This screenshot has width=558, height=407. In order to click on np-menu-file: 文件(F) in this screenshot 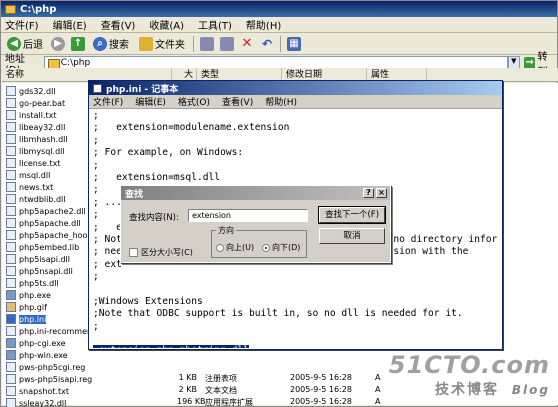, I will do `click(108, 101)`.